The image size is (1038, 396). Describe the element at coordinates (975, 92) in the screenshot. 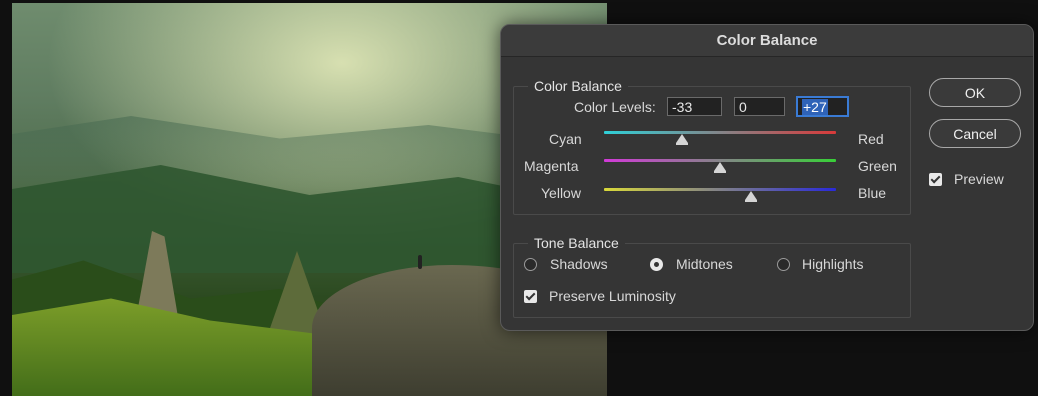

I see `ok-button: OK` at that location.